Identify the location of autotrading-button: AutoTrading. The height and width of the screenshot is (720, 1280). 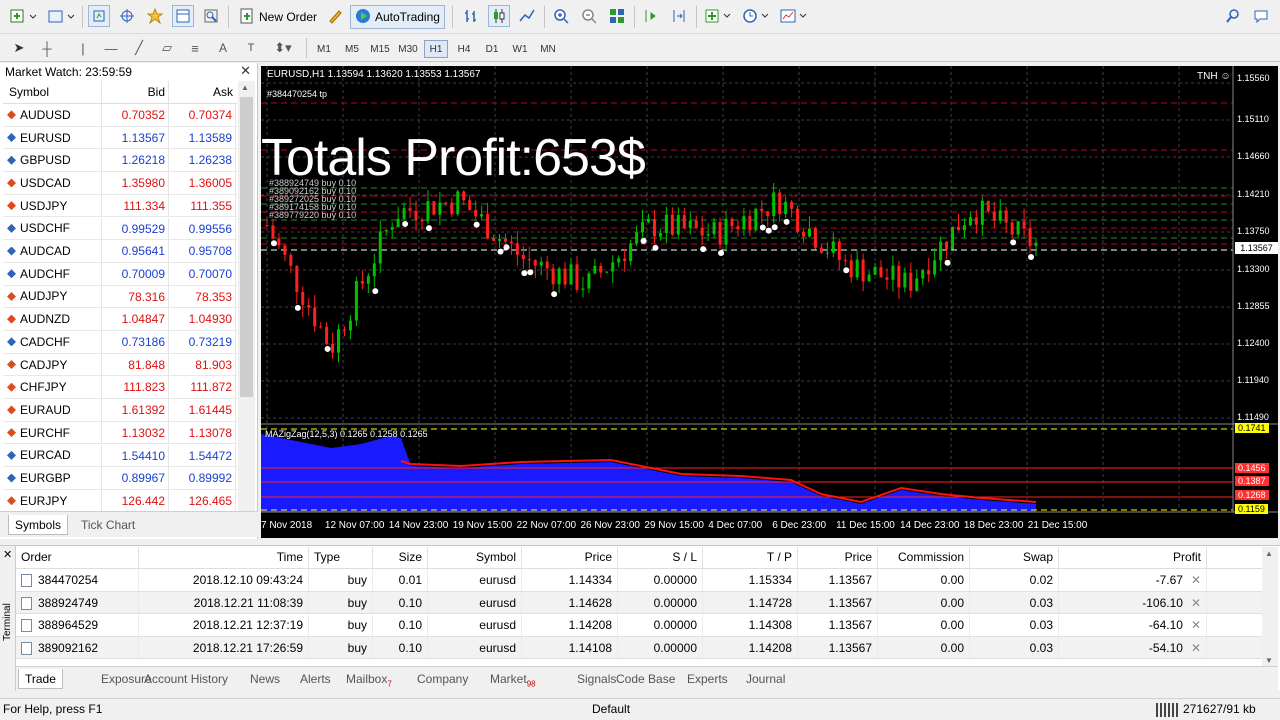
(397, 17).